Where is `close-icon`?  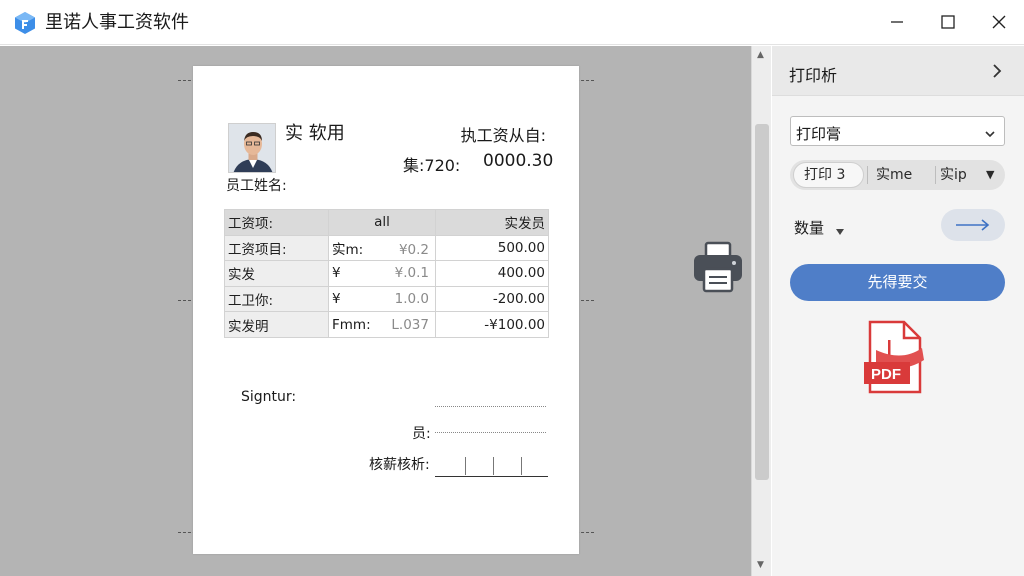 close-icon is located at coordinates (999, 22).